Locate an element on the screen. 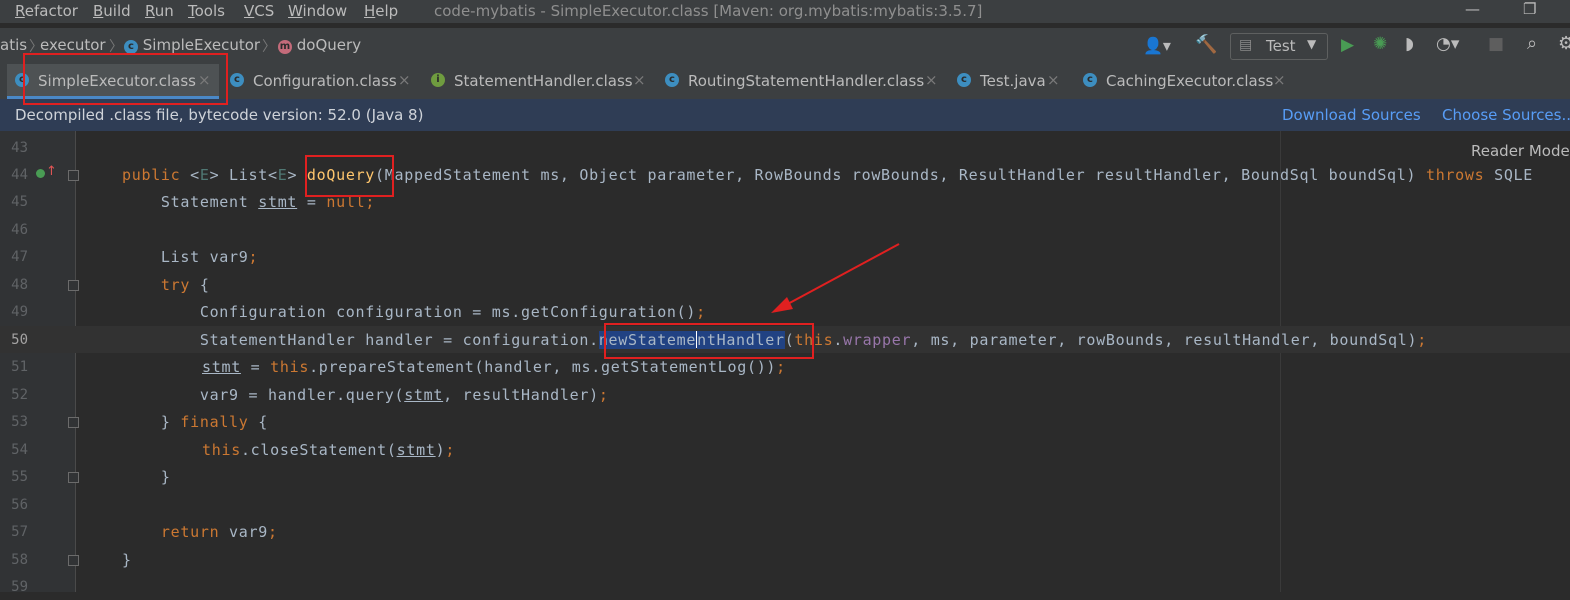 The height and width of the screenshot is (600, 1570). annotation-arrow-icon is located at coordinates (835, 278).